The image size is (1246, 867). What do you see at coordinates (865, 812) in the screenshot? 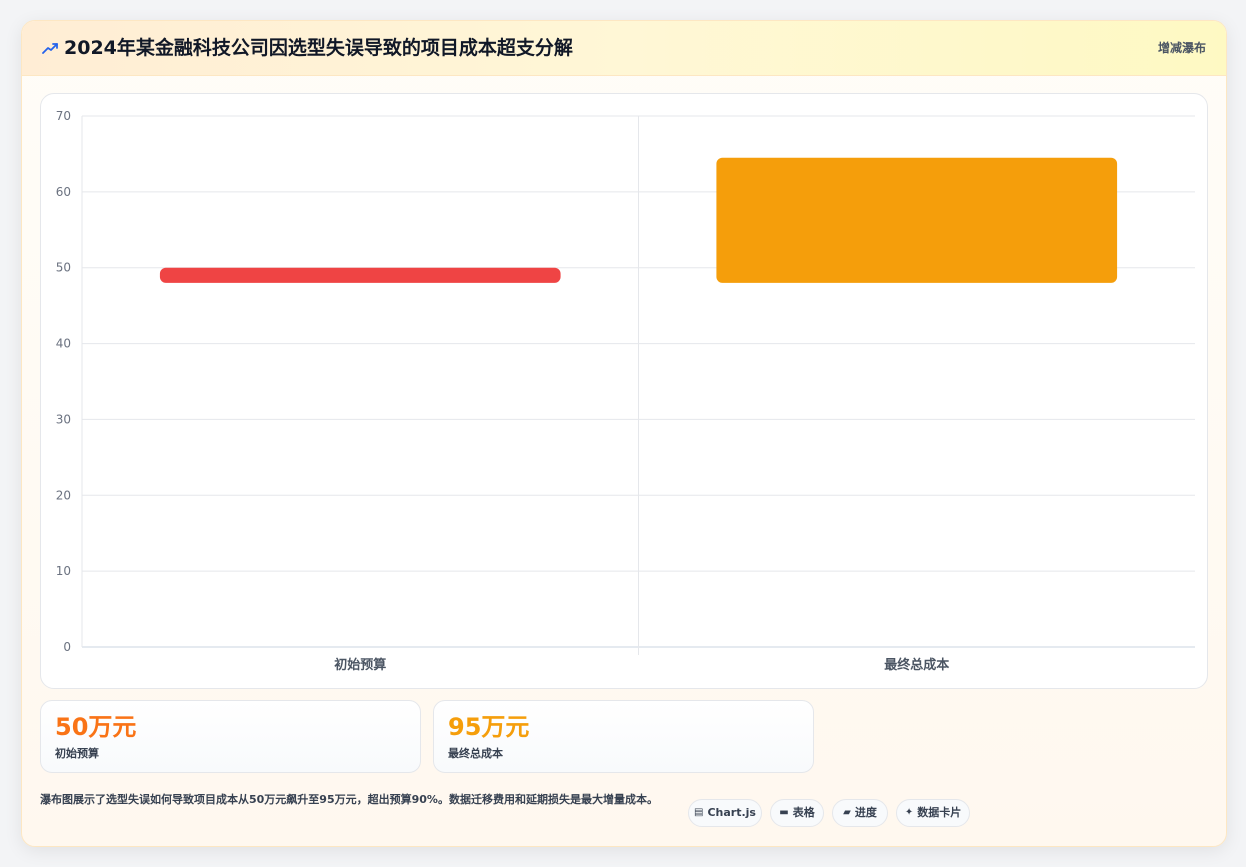
I see `chip-label: 进度` at bounding box center [865, 812].